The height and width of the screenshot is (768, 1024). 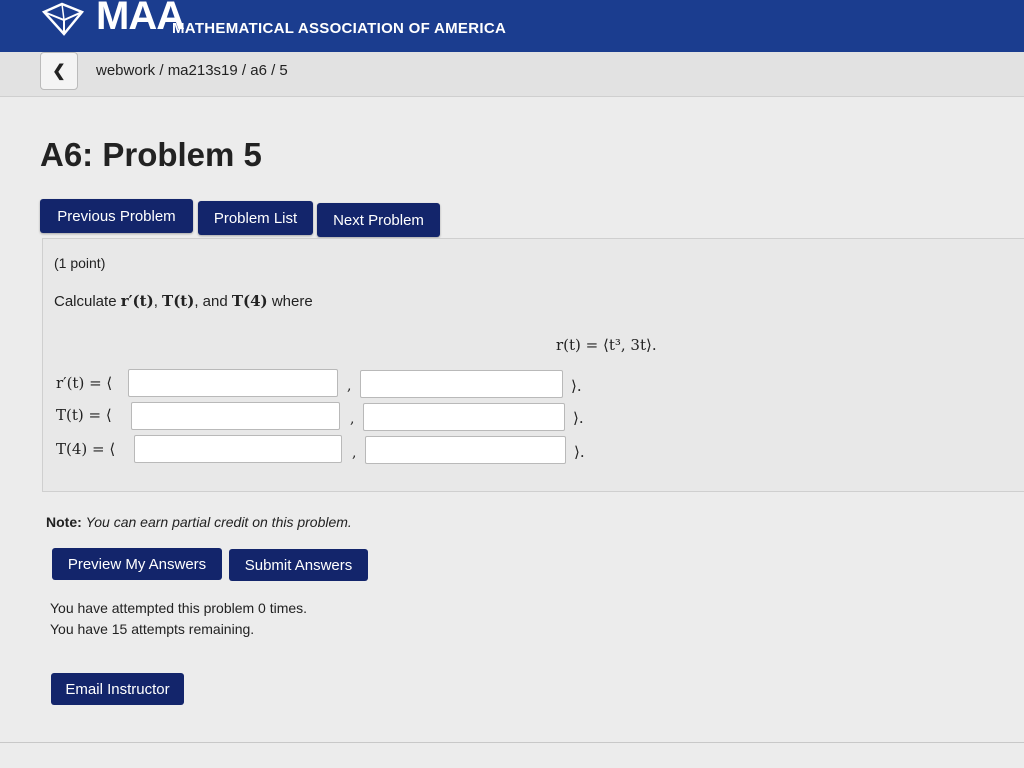 What do you see at coordinates (238, 449) in the screenshot?
I see `T4-component-1-input` at bounding box center [238, 449].